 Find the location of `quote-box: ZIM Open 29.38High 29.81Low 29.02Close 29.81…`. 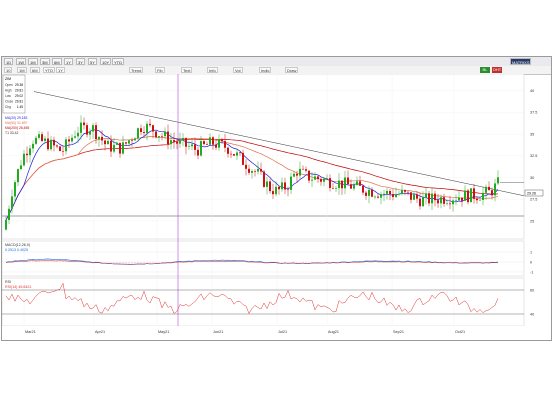

quote-box: ZIM Open 29.38High 29.81Low 29.02Close 29.81… is located at coordinates (14, 94).